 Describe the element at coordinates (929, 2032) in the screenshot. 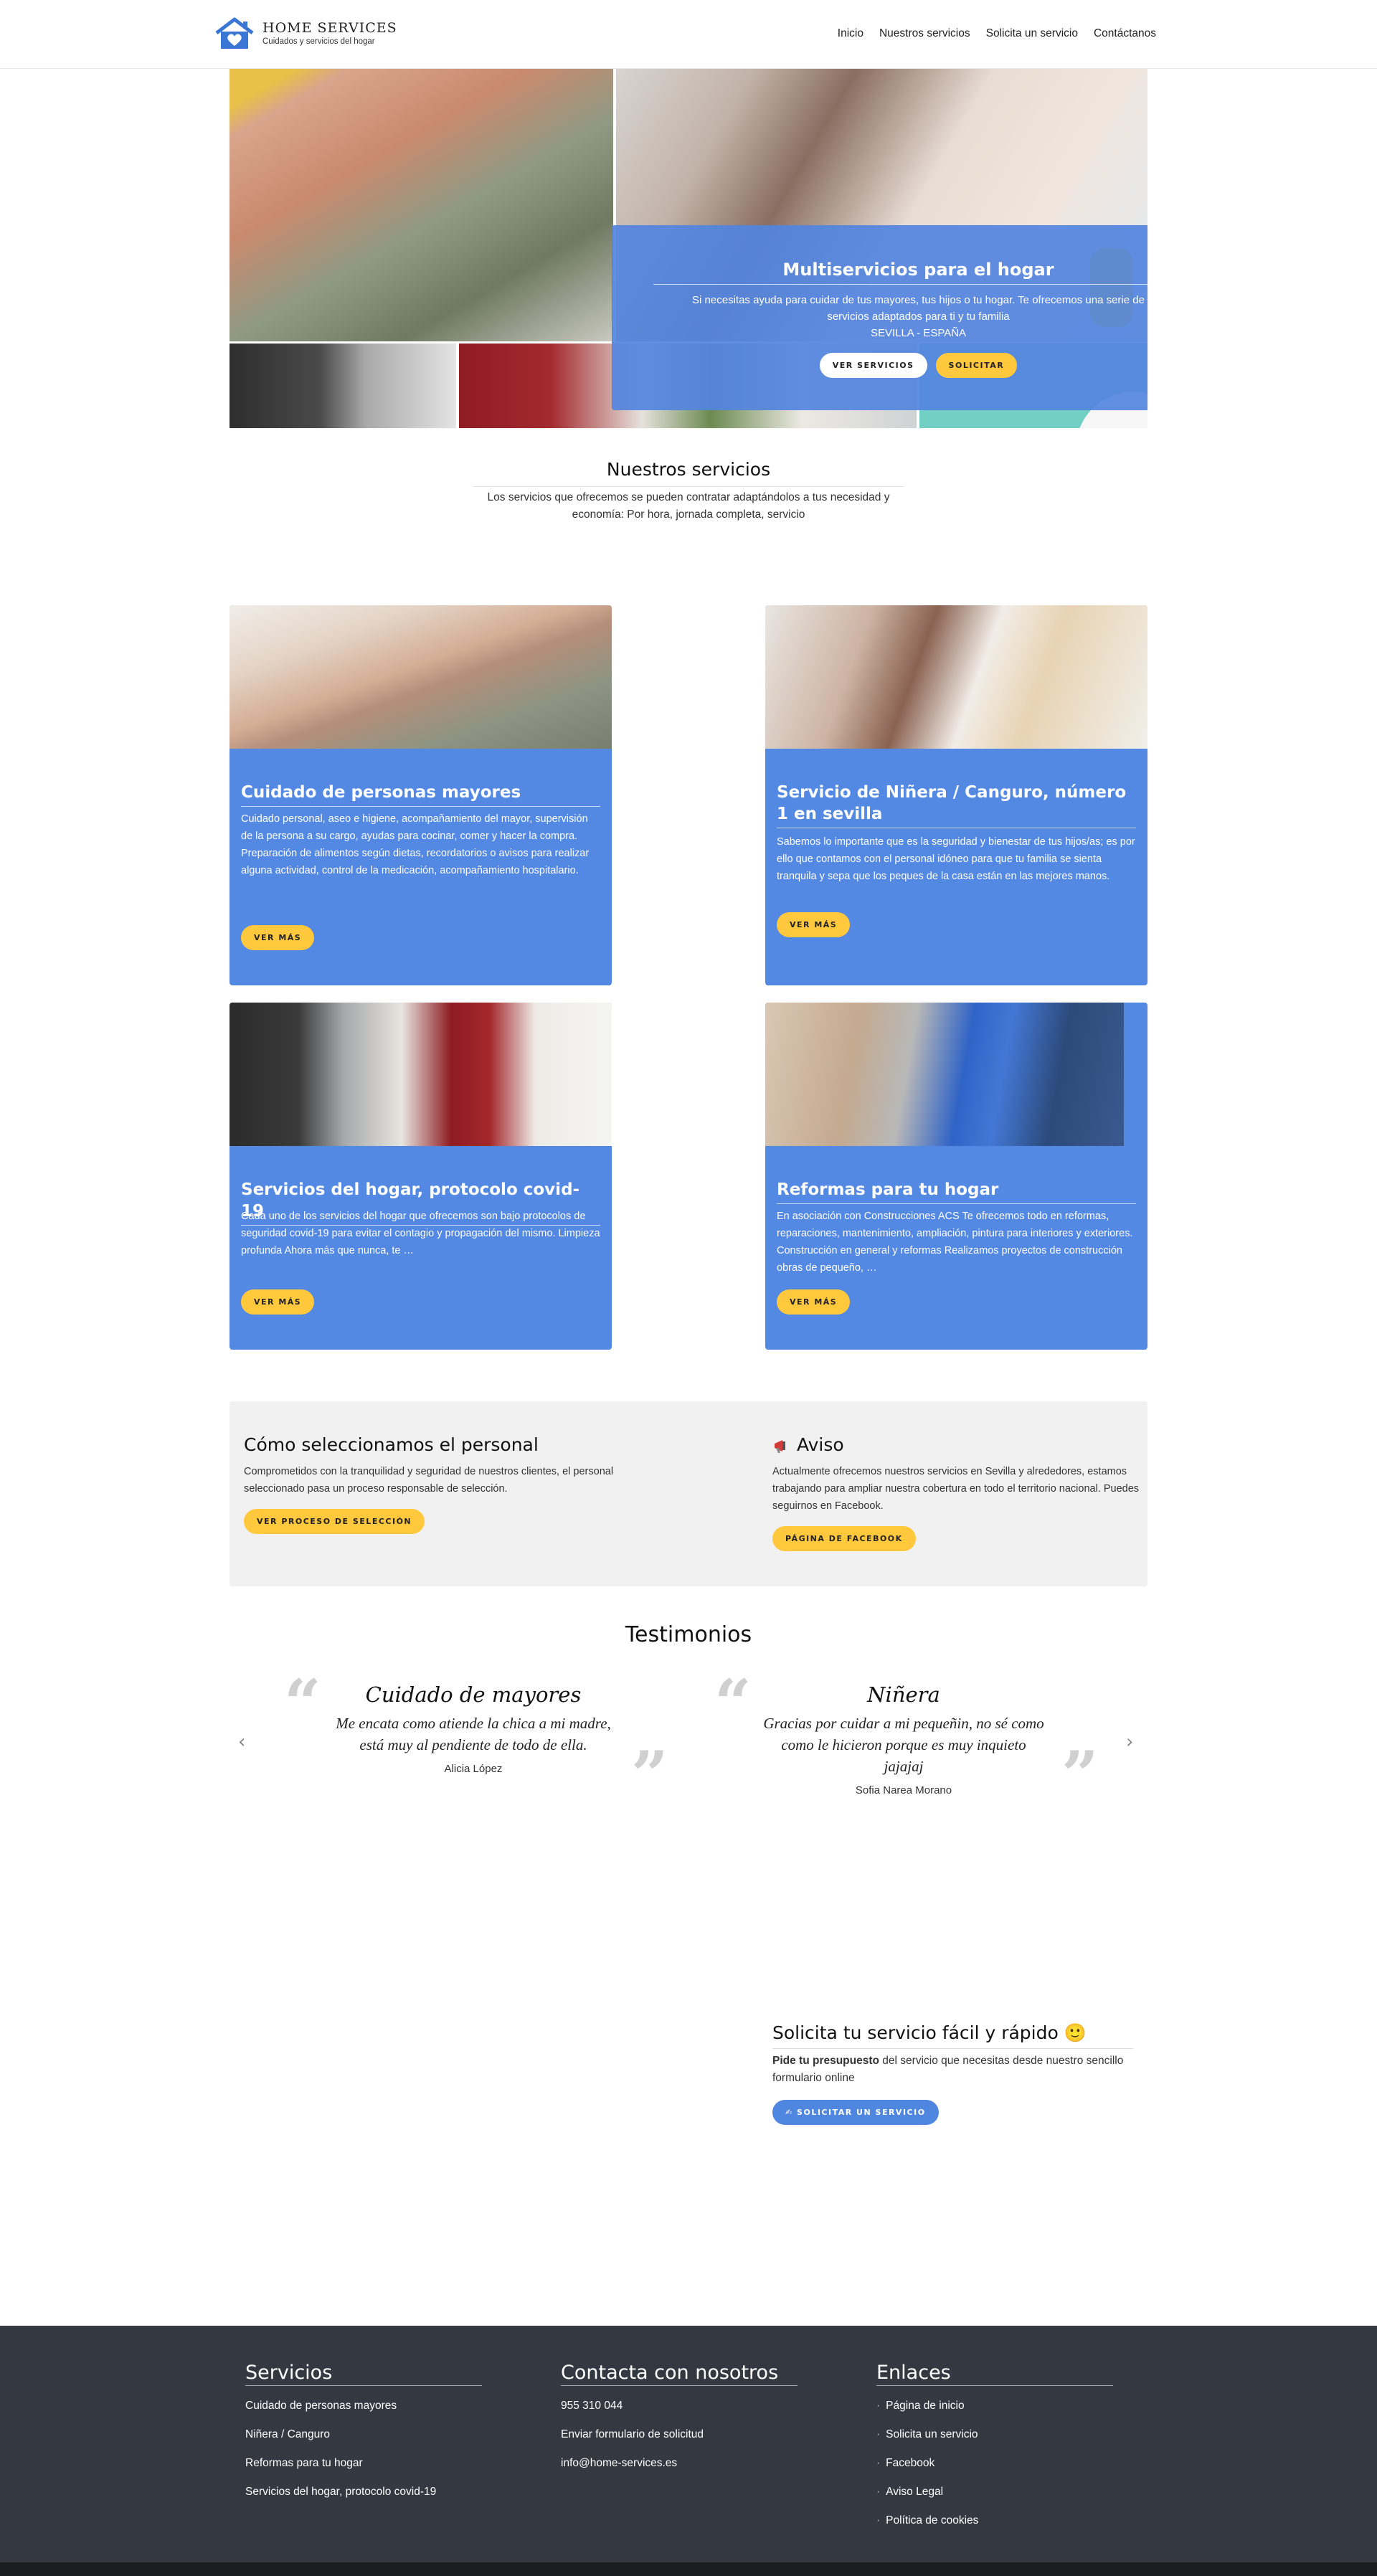

I see `request-title: Solicita tu servicio fácil y rápido 🙂` at that location.